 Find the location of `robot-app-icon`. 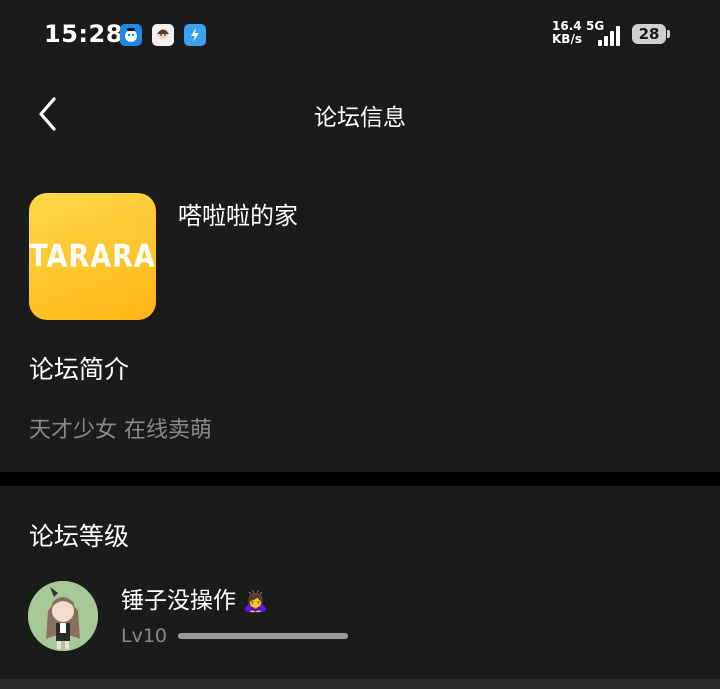

robot-app-icon is located at coordinates (131, 35).